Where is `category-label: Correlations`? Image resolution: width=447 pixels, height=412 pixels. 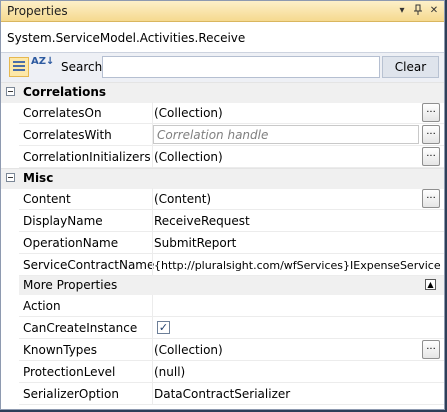 category-label: Correlations is located at coordinates (65, 92).